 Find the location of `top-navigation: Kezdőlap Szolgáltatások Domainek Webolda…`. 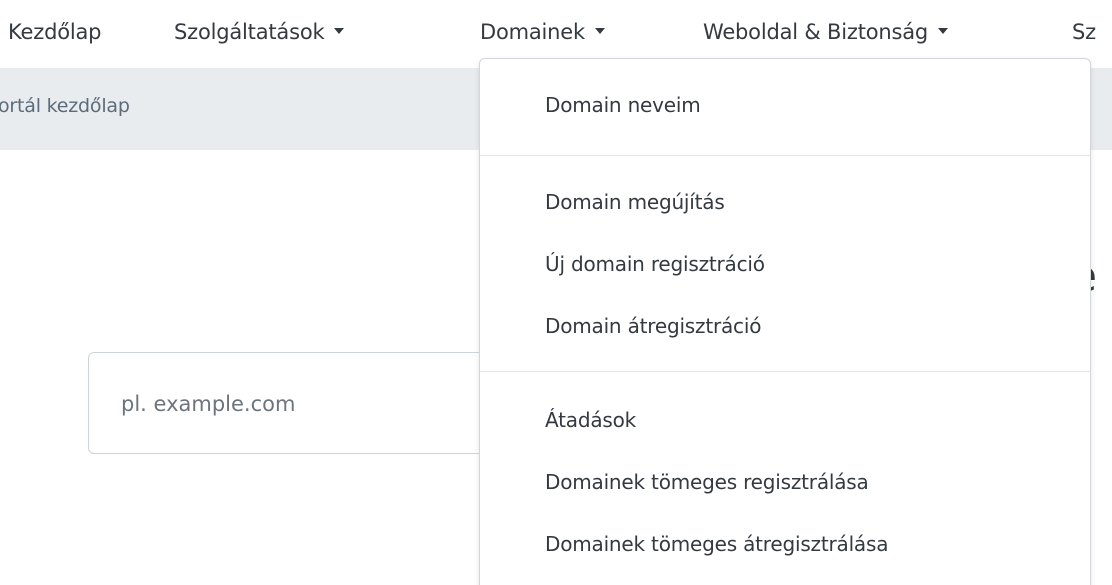

top-navigation: Kezdőlap Szolgáltatások Domainek Webolda… is located at coordinates (556, 33).